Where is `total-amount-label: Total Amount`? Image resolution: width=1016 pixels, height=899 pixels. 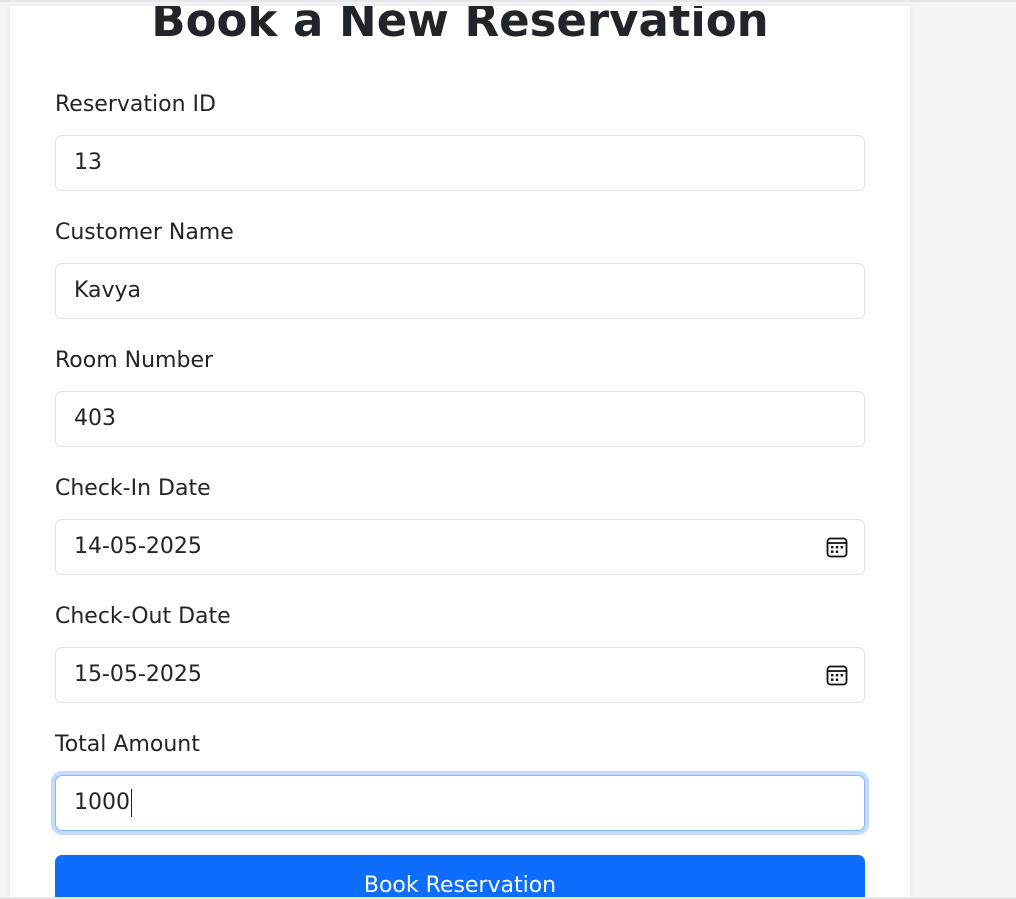 total-amount-label: Total Amount is located at coordinates (127, 744).